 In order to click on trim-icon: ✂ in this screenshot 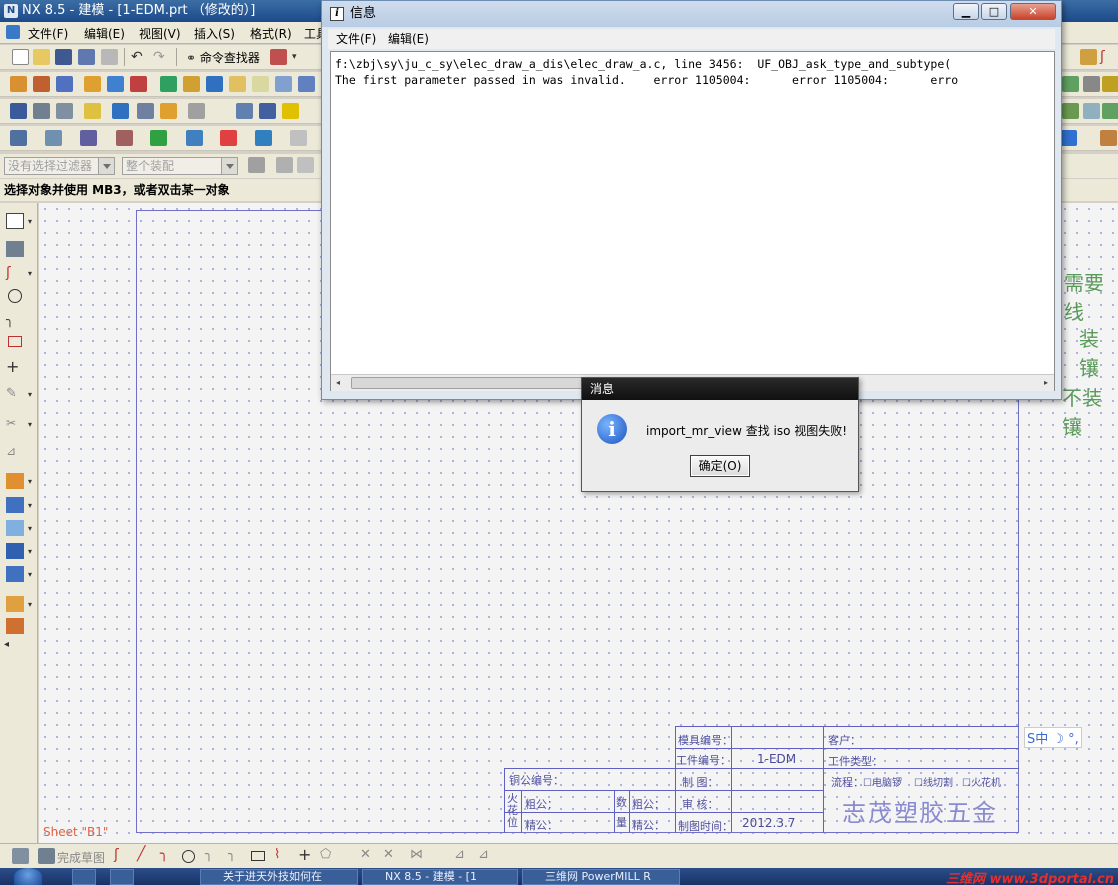, I will do `click(15, 424)`.